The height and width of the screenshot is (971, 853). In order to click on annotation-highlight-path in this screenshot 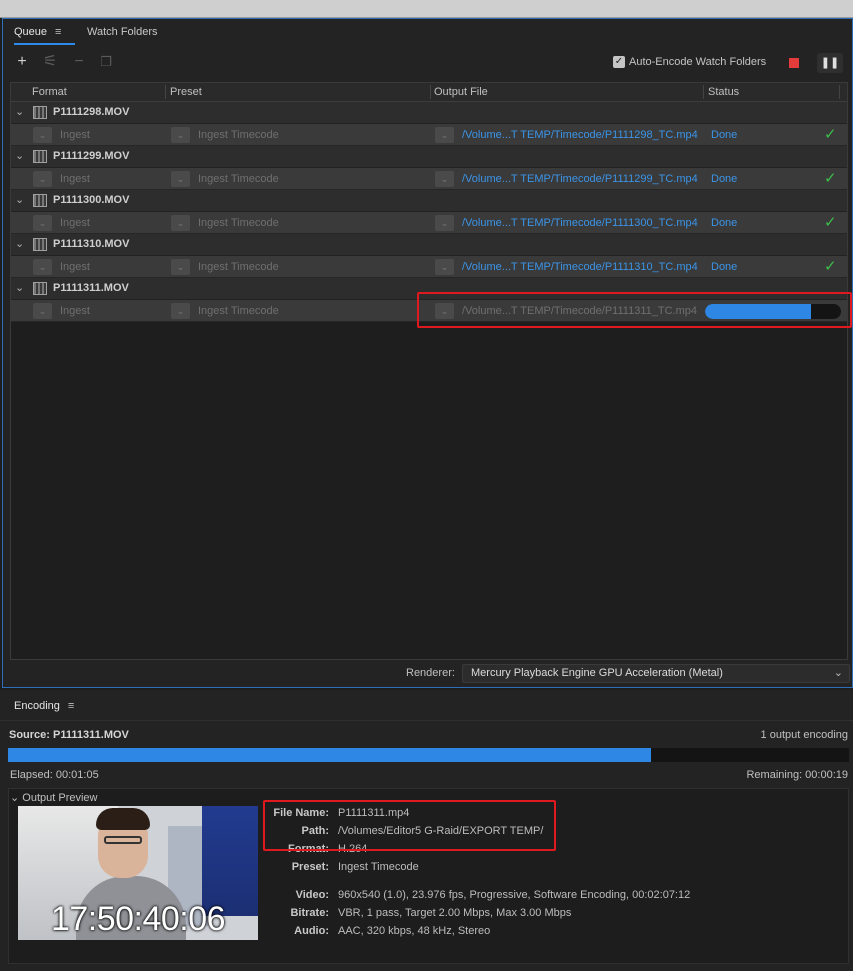, I will do `click(409, 825)`.